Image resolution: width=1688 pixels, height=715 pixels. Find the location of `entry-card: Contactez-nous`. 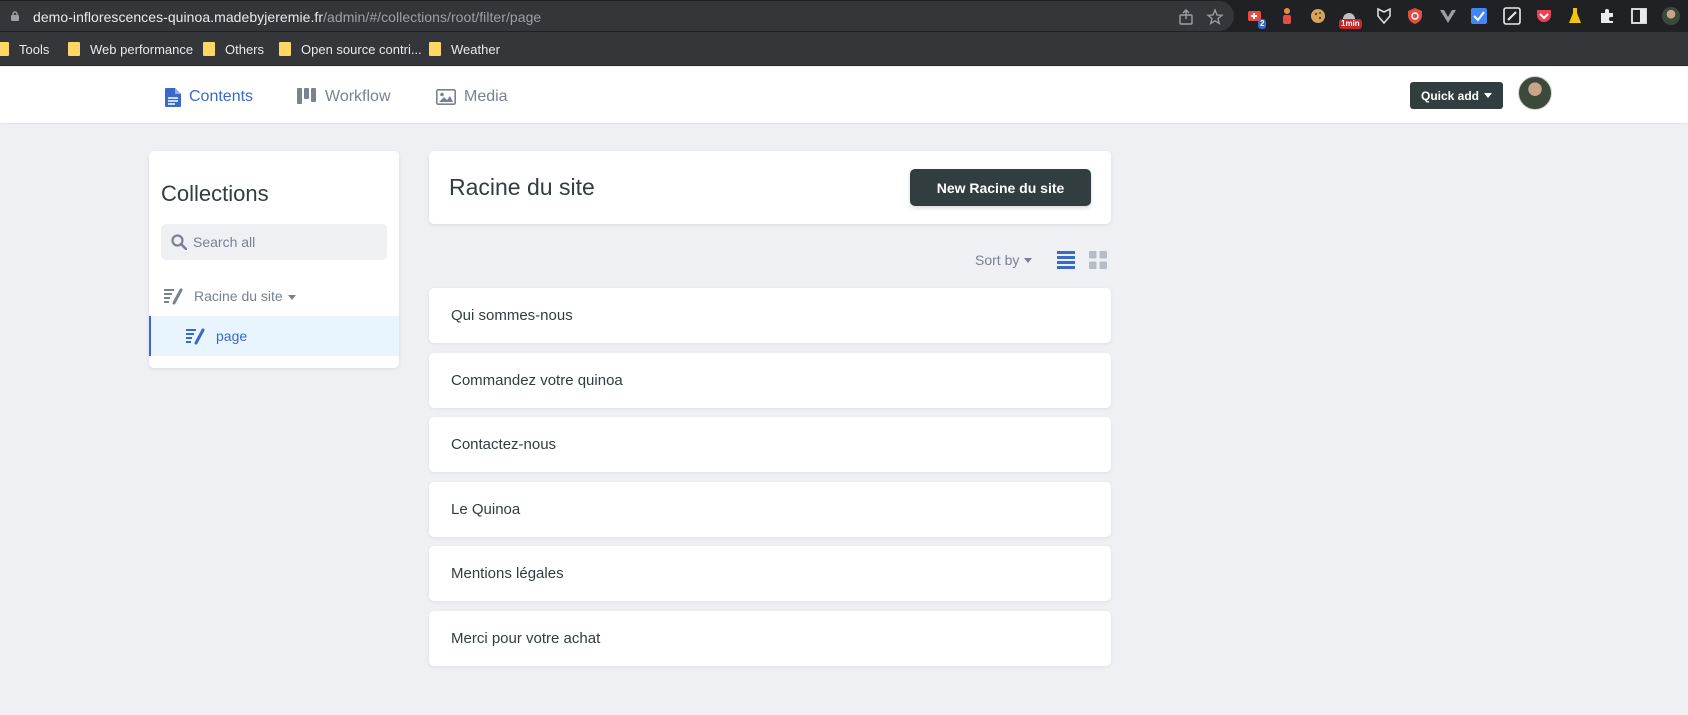

entry-card: Contactez-nous is located at coordinates (770, 444).